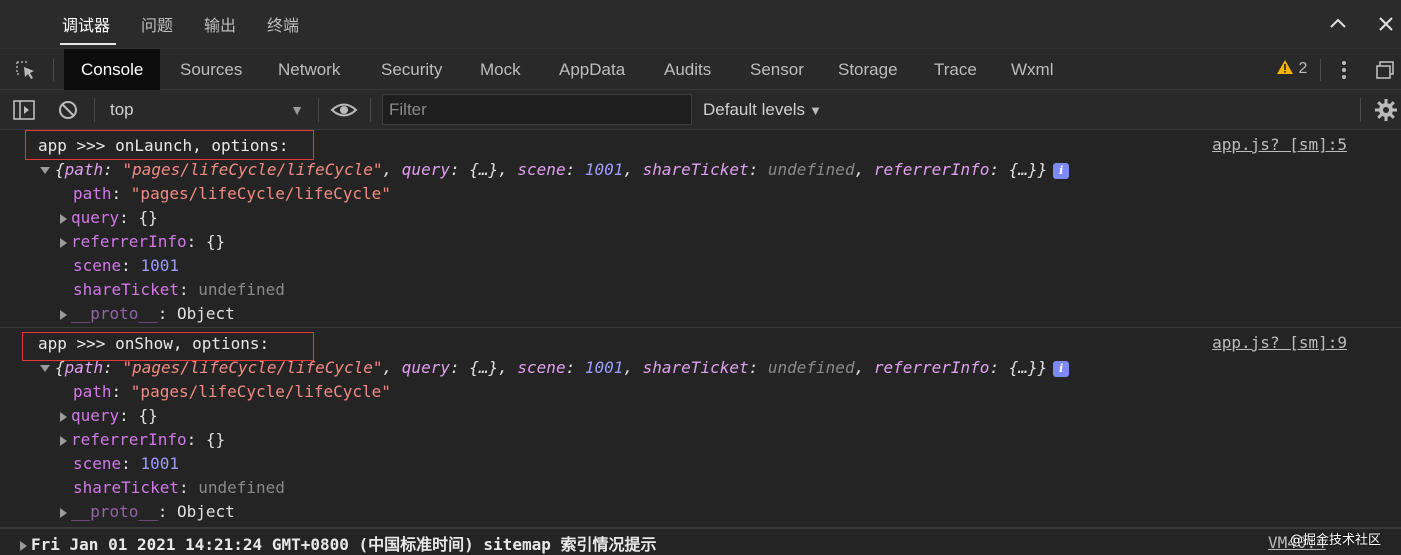  I want to click on tab-wxml: Wxml, so click(1032, 69).